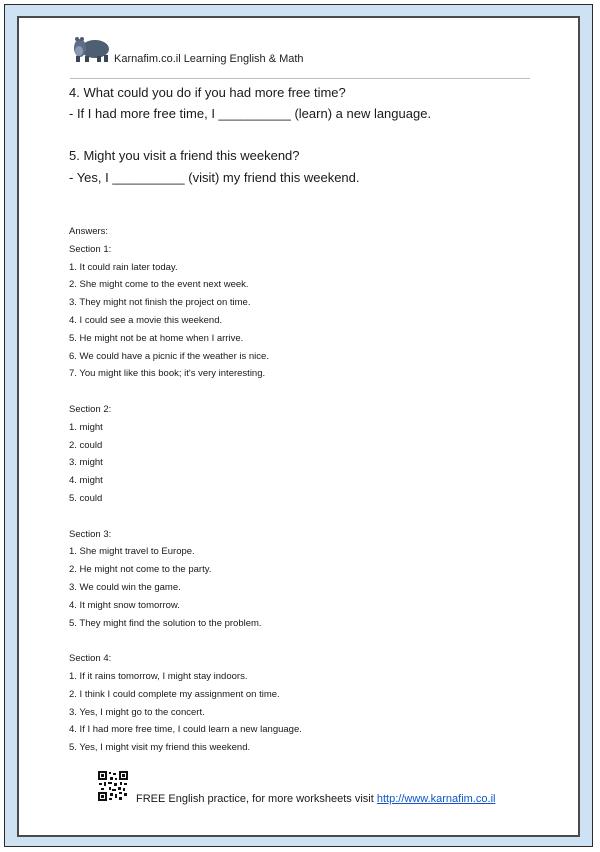 This screenshot has height=852, width=600. I want to click on answer-section-title: Section 1:, so click(90, 249).